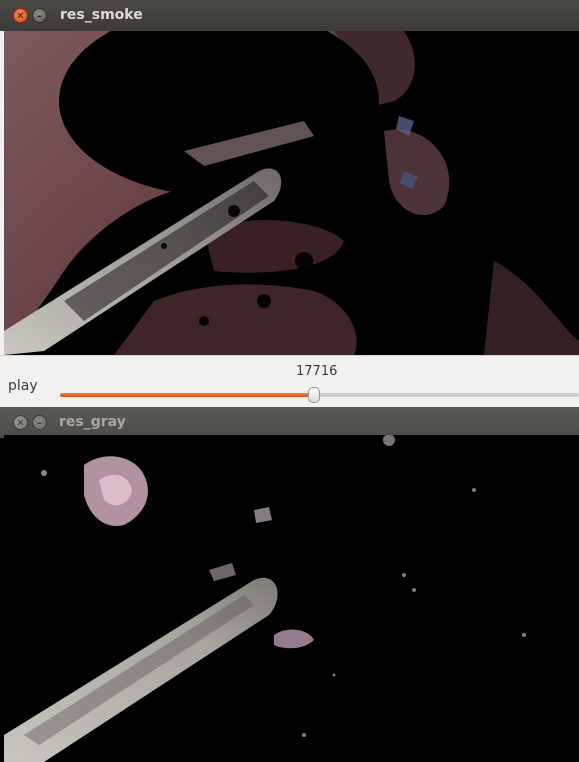 Image resolution: width=579 pixels, height=762 pixels. Describe the element at coordinates (317, 371) in the screenshot. I see `trackbar-value: 17716` at that location.